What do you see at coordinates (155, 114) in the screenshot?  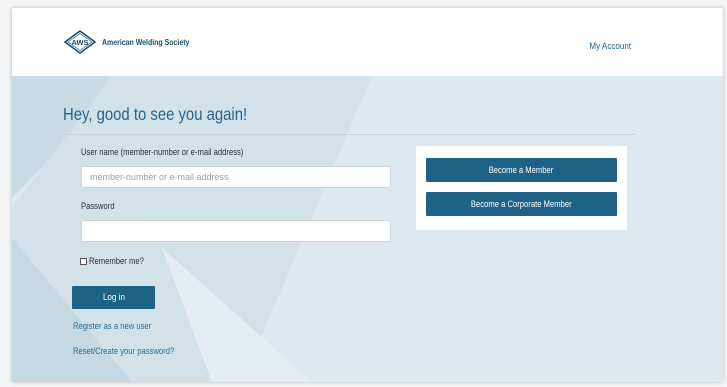 I see `page-title: Hey, good to see you again!` at bounding box center [155, 114].